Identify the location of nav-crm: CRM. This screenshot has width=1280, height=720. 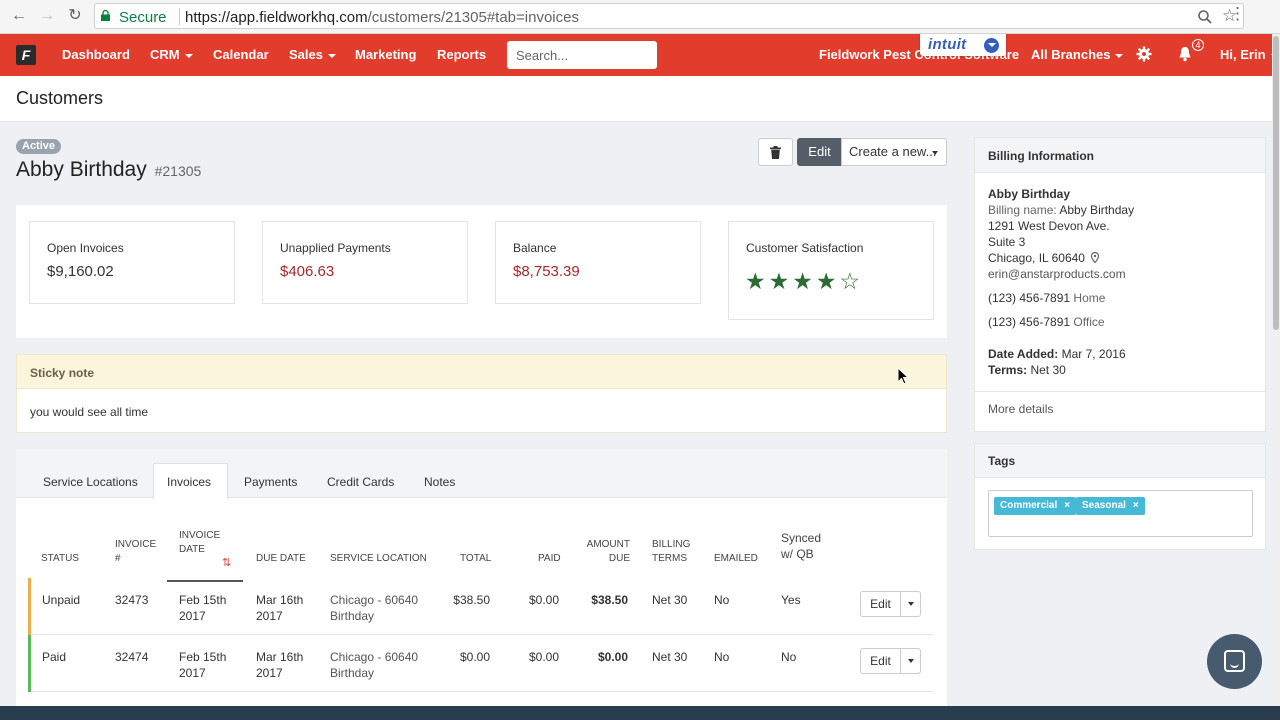
(171, 54).